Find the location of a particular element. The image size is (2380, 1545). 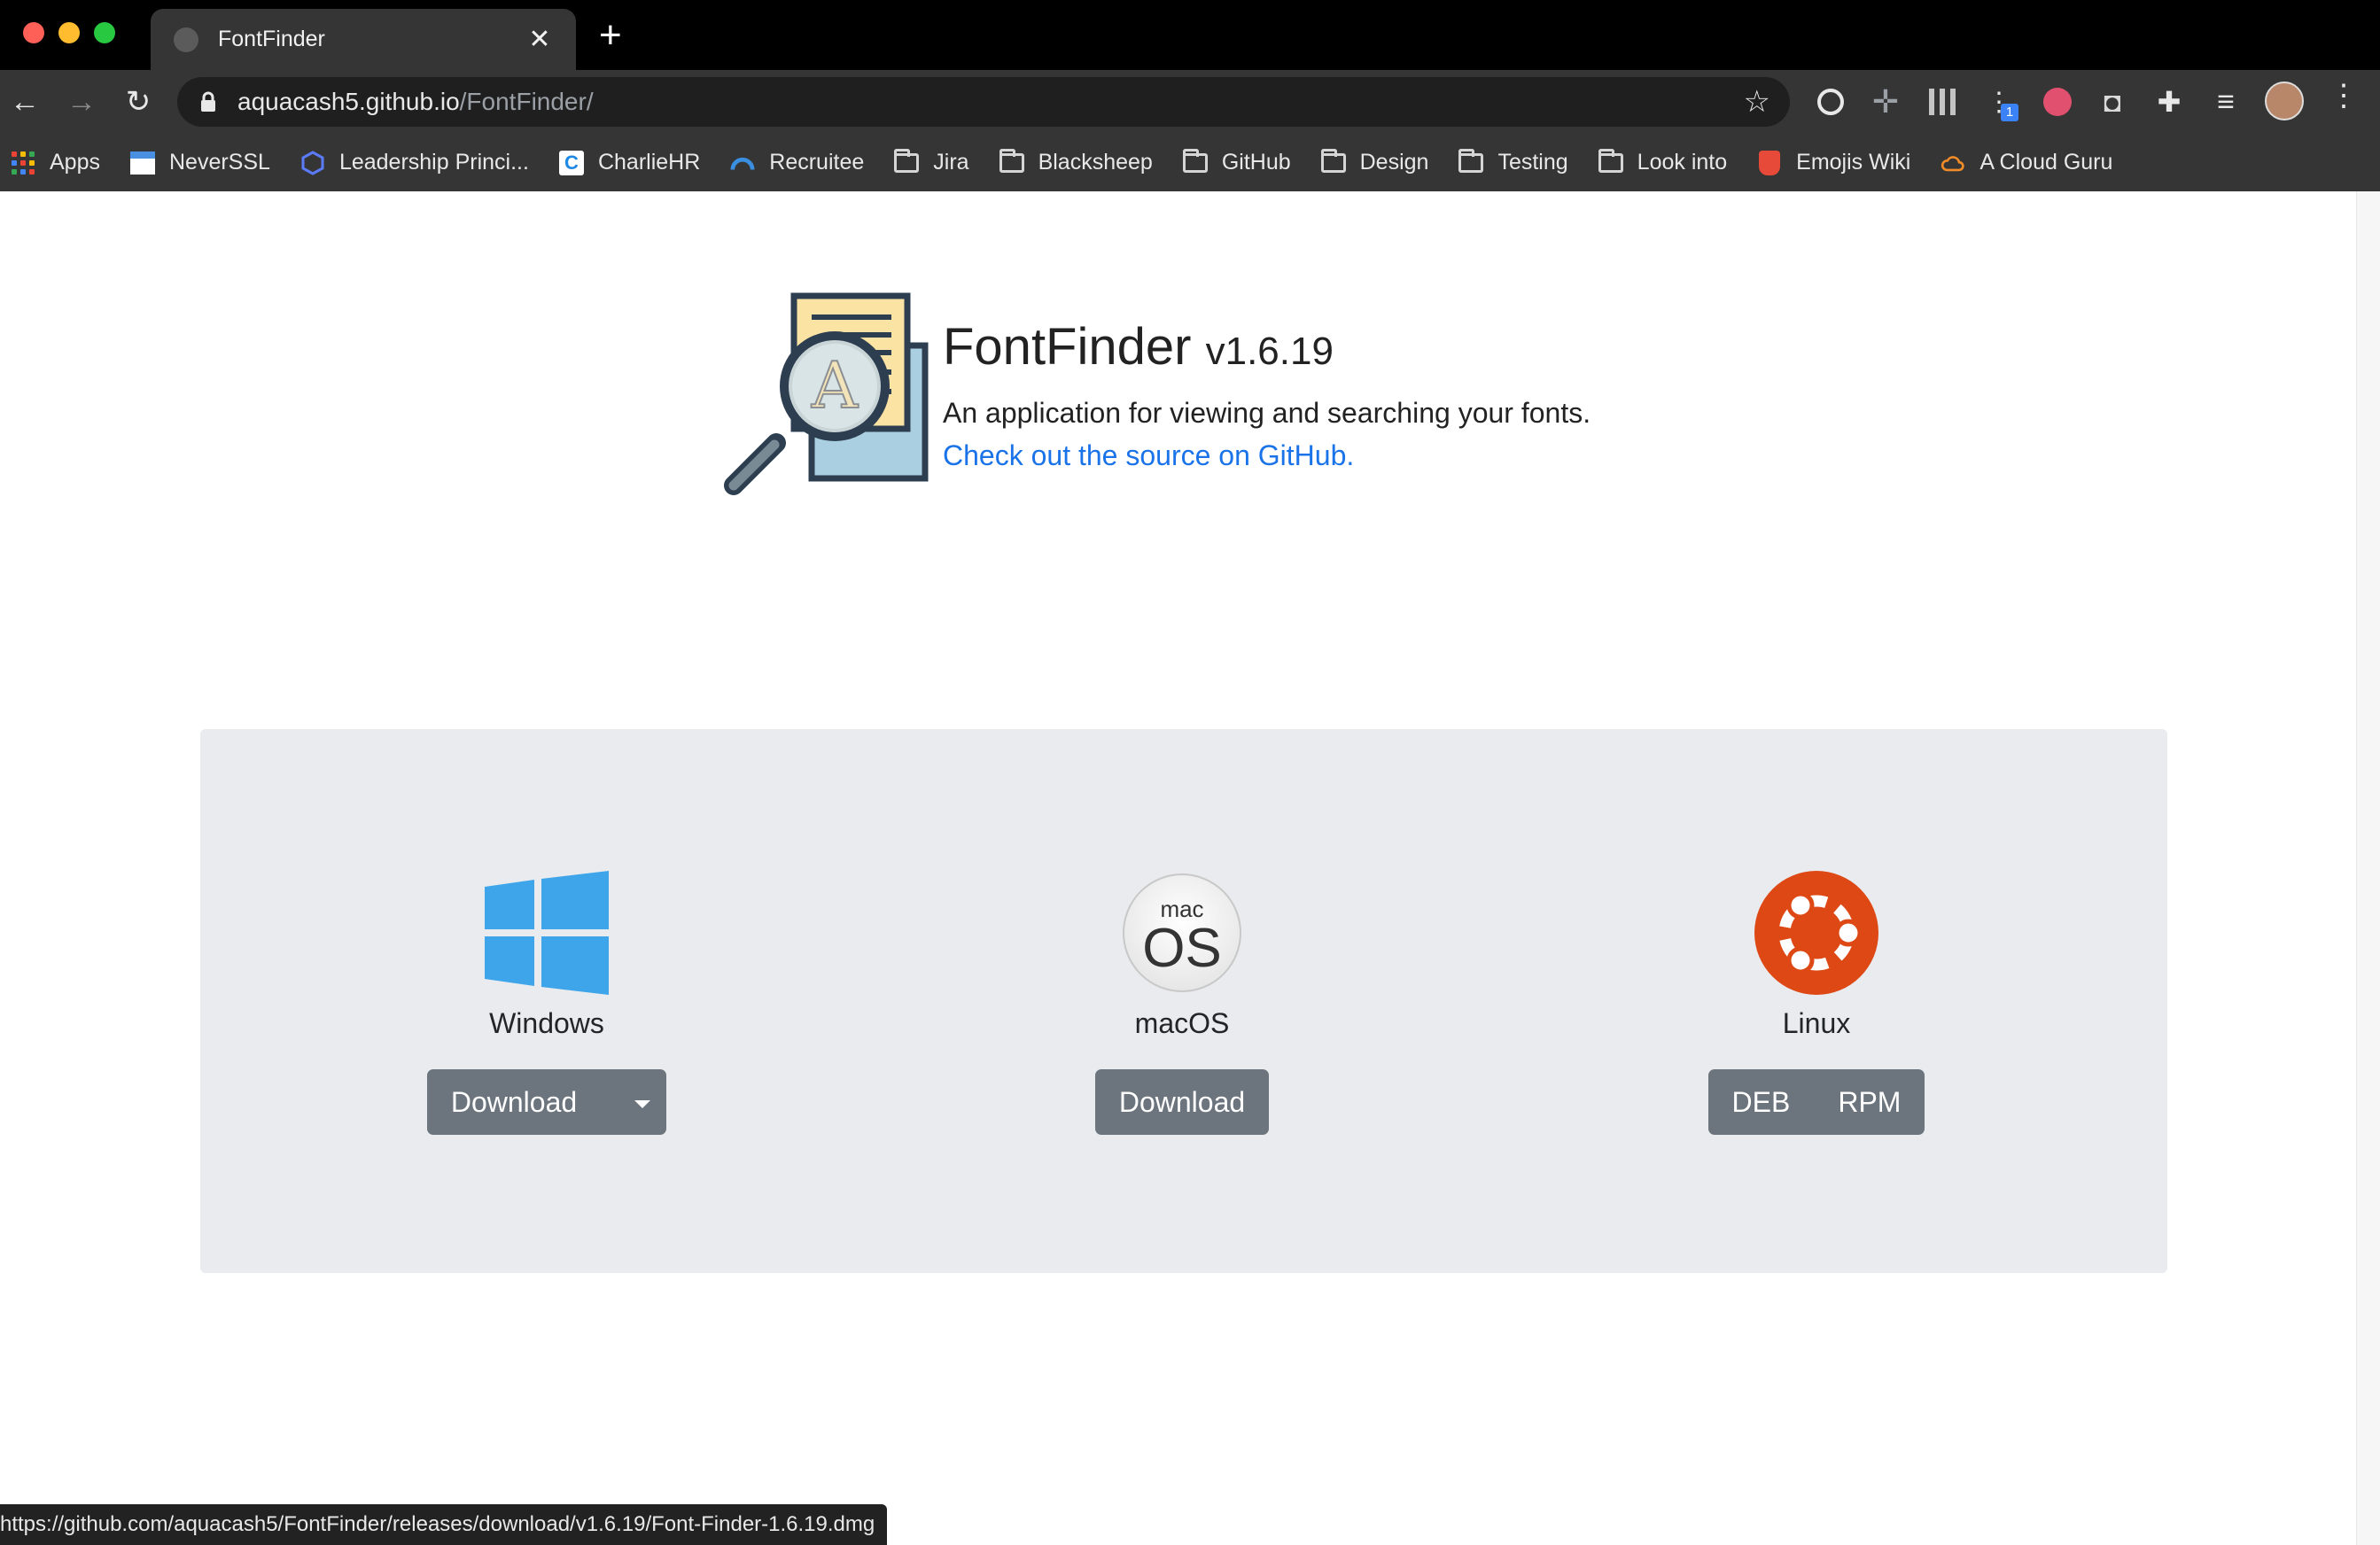

platform-macos: mac OS macOS Download is located at coordinates (1182, 1003).